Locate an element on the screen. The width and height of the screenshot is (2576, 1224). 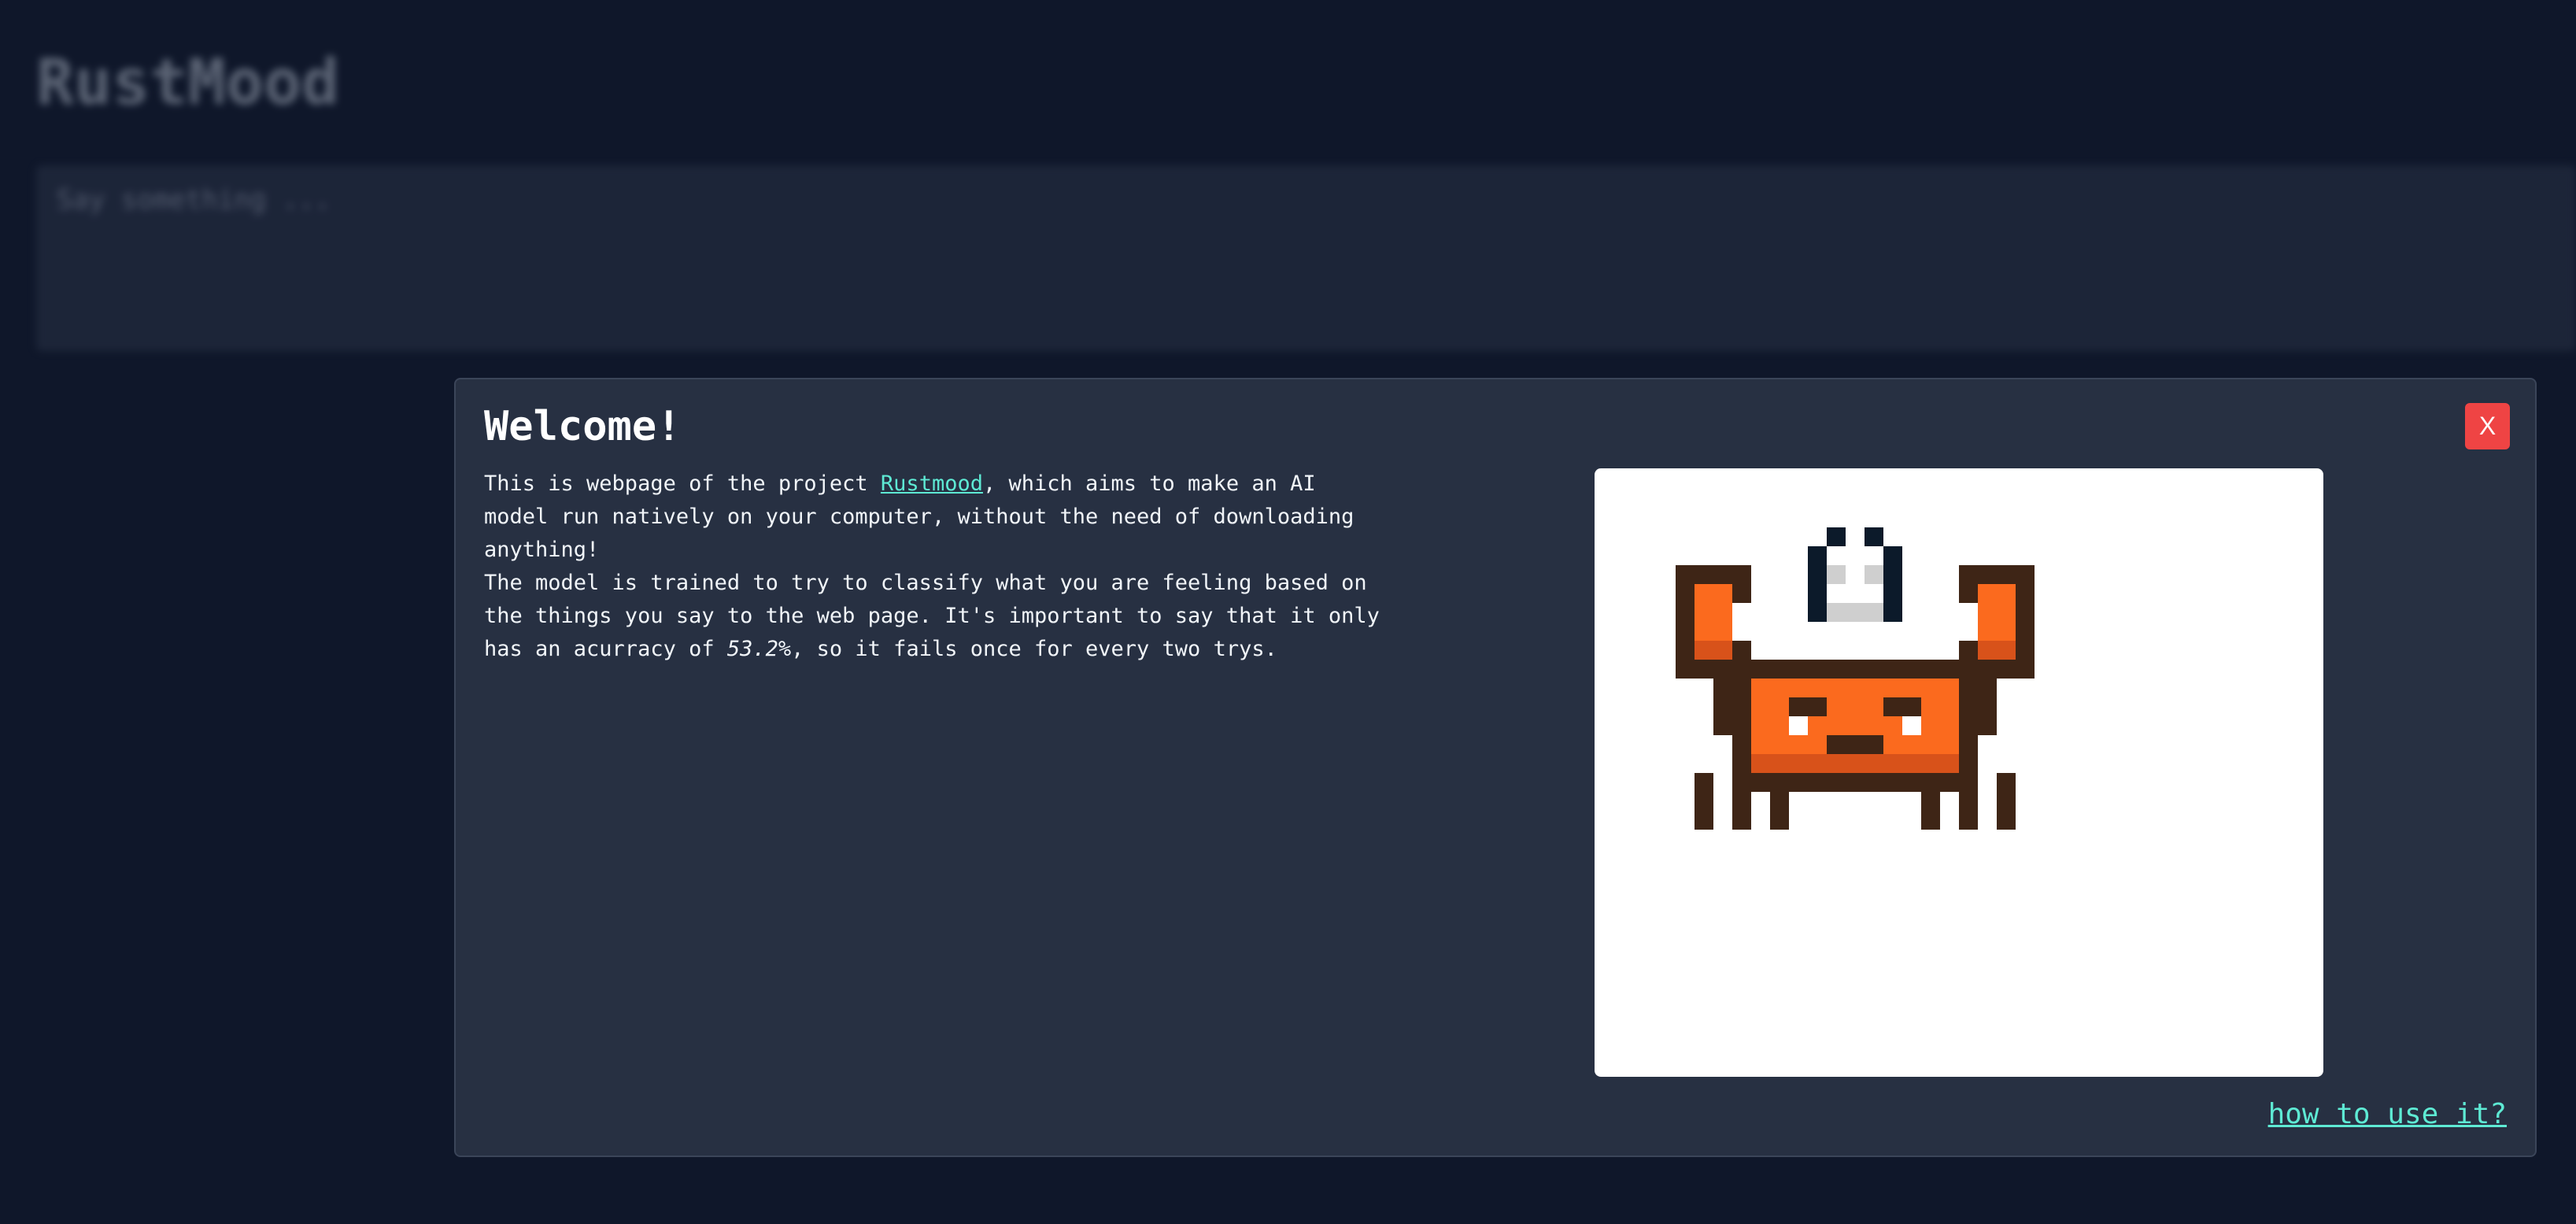
close-button: X is located at coordinates (2487, 426).